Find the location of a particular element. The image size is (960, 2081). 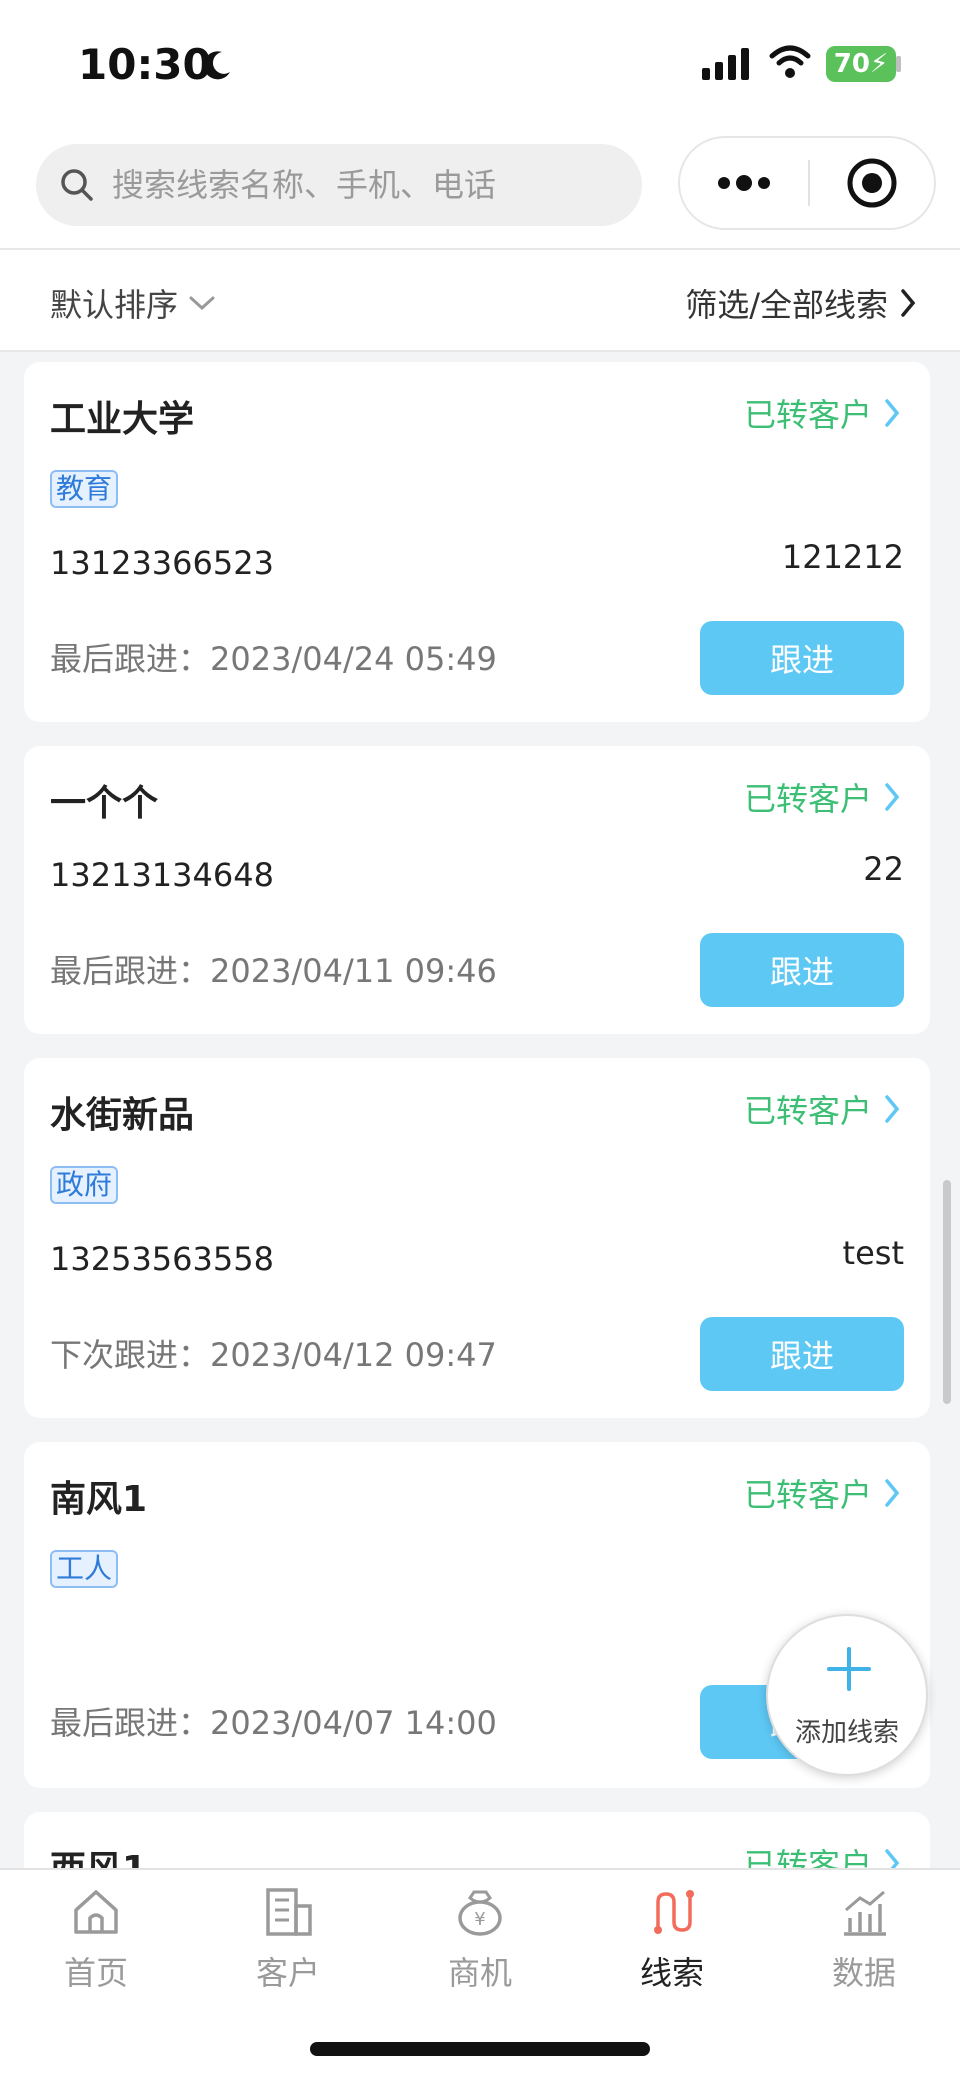

tab-bar: 首页 客户 ¥ 商机 线索 数据 is located at coordinates (480, 1974).